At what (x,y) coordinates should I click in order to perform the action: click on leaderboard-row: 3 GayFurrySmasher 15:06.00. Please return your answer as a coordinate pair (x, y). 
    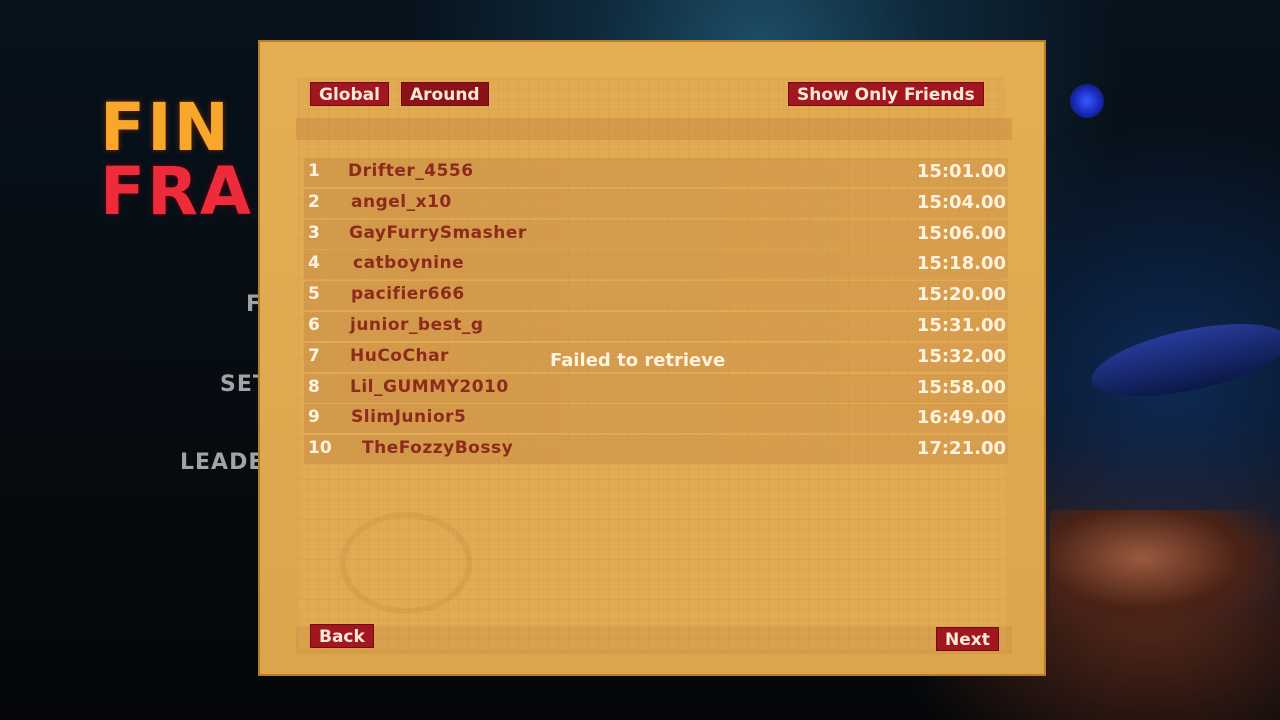
    Looking at the image, I should click on (656, 234).